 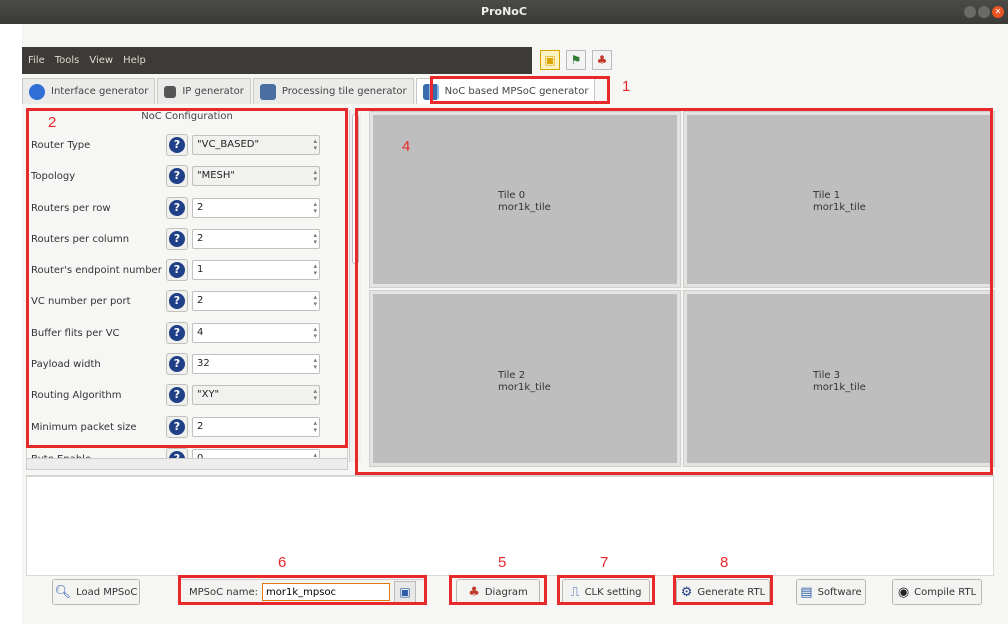 What do you see at coordinates (61, 145) in the screenshot?
I see `param-label: Router Type` at bounding box center [61, 145].